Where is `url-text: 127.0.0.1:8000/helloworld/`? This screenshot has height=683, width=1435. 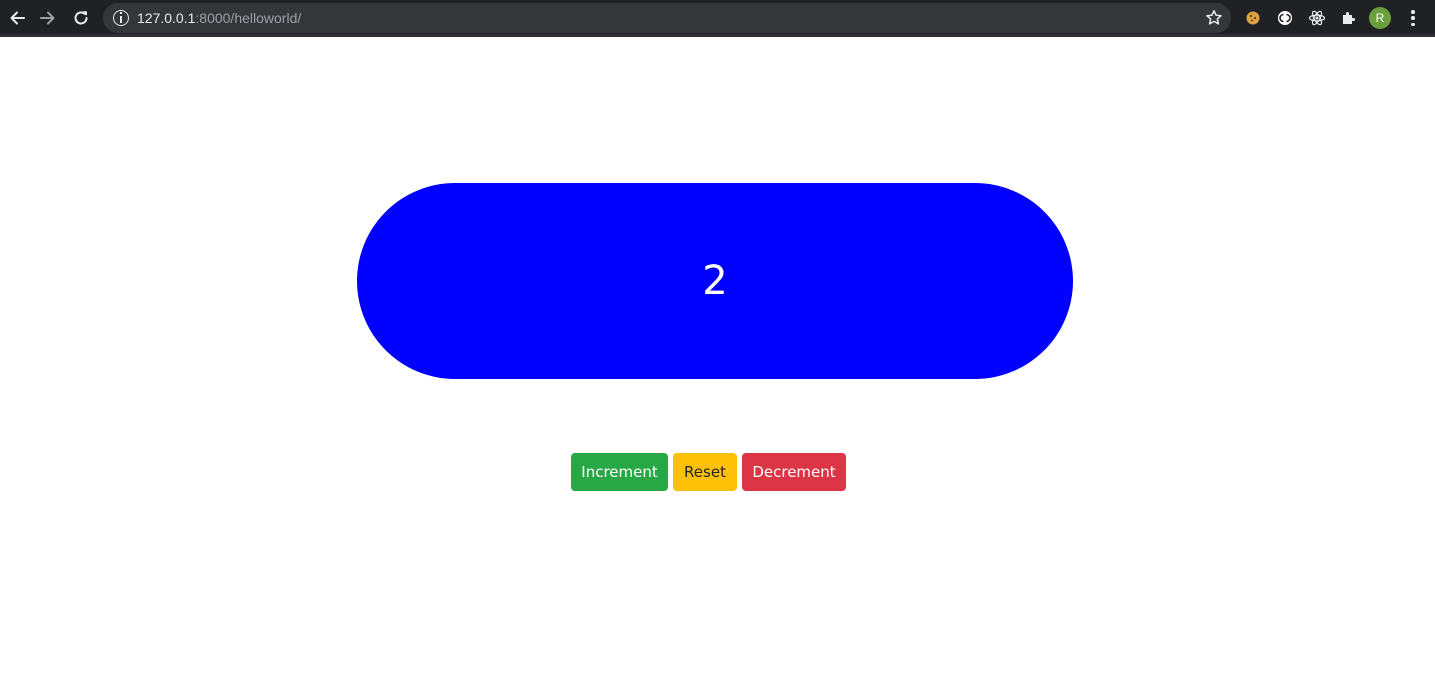 url-text: 127.0.0.1:8000/helloworld/ is located at coordinates (219, 18).